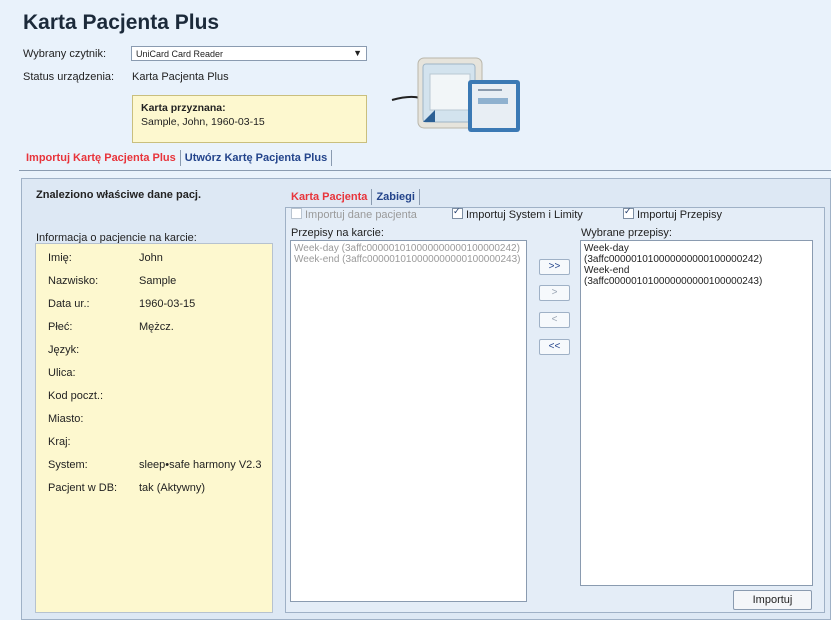  I want to click on sub-tabs: Karta Pacjenta Zabiegi, so click(354, 197).